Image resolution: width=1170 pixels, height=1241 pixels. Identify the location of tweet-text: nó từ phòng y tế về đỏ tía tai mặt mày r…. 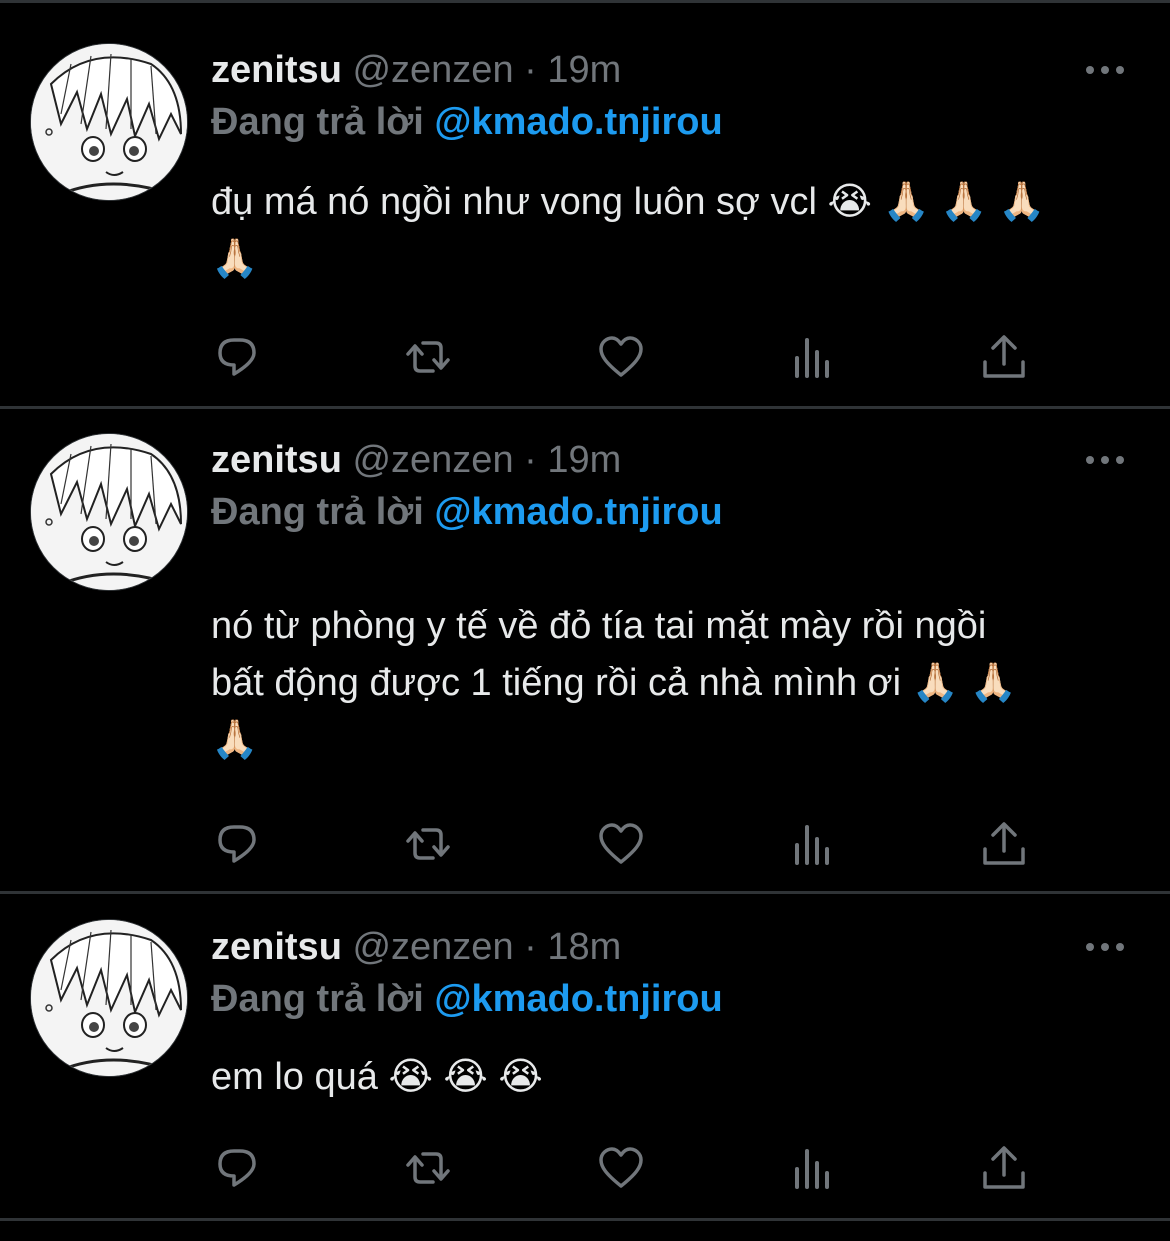
(614, 683).